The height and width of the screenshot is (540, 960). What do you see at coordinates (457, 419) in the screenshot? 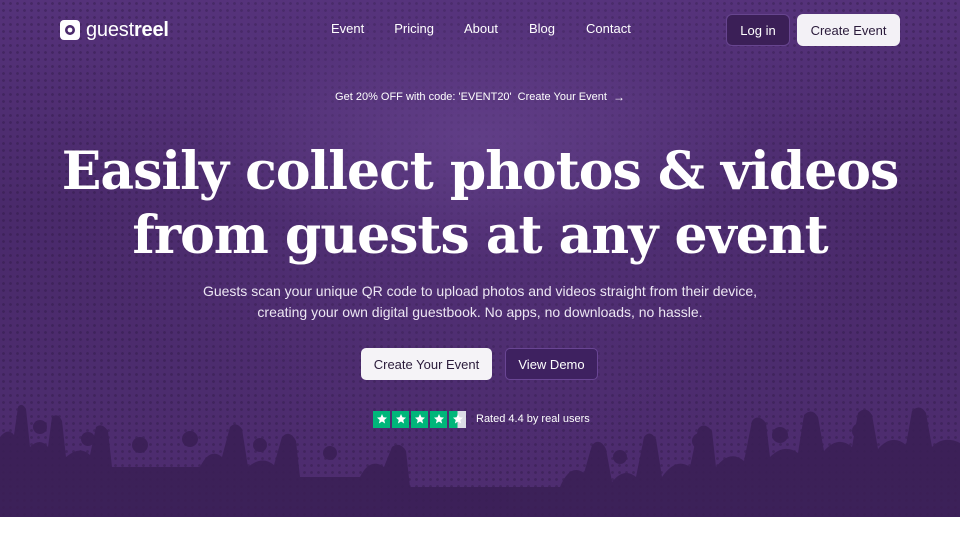
I see `star-half-icon` at bounding box center [457, 419].